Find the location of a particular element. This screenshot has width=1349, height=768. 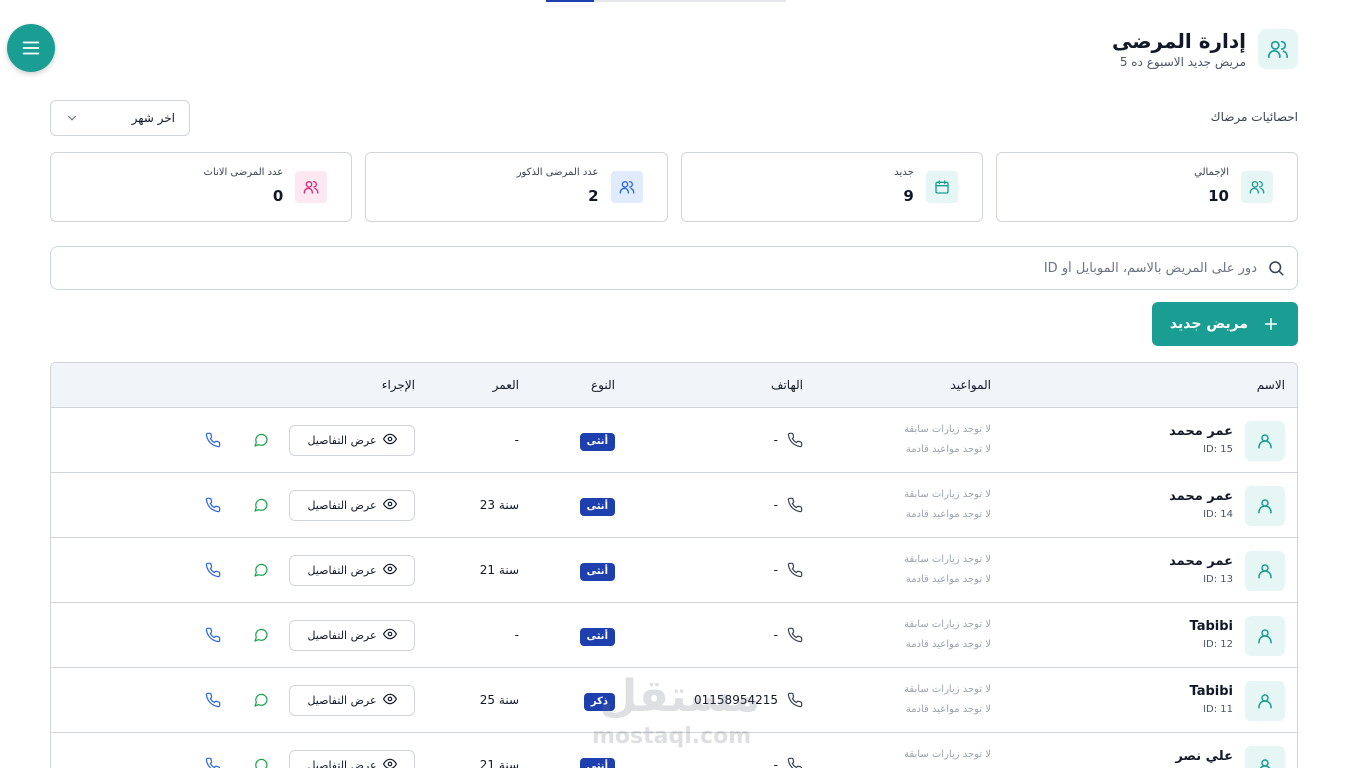

gender-badge: ذكر is located at coordinates (599, 702).